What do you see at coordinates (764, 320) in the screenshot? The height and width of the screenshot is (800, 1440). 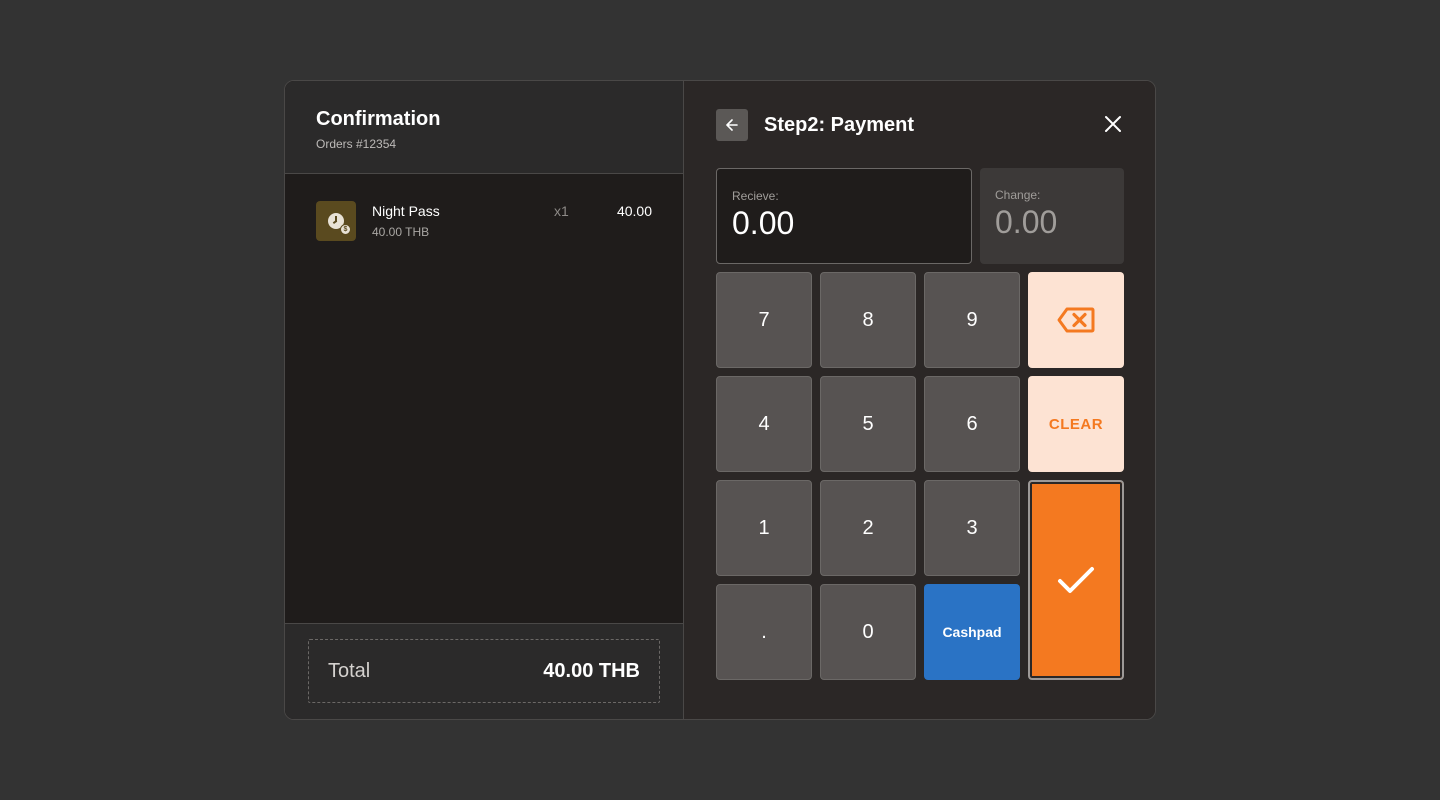 I see `key-7: 7` at bounding box center [764, 320].